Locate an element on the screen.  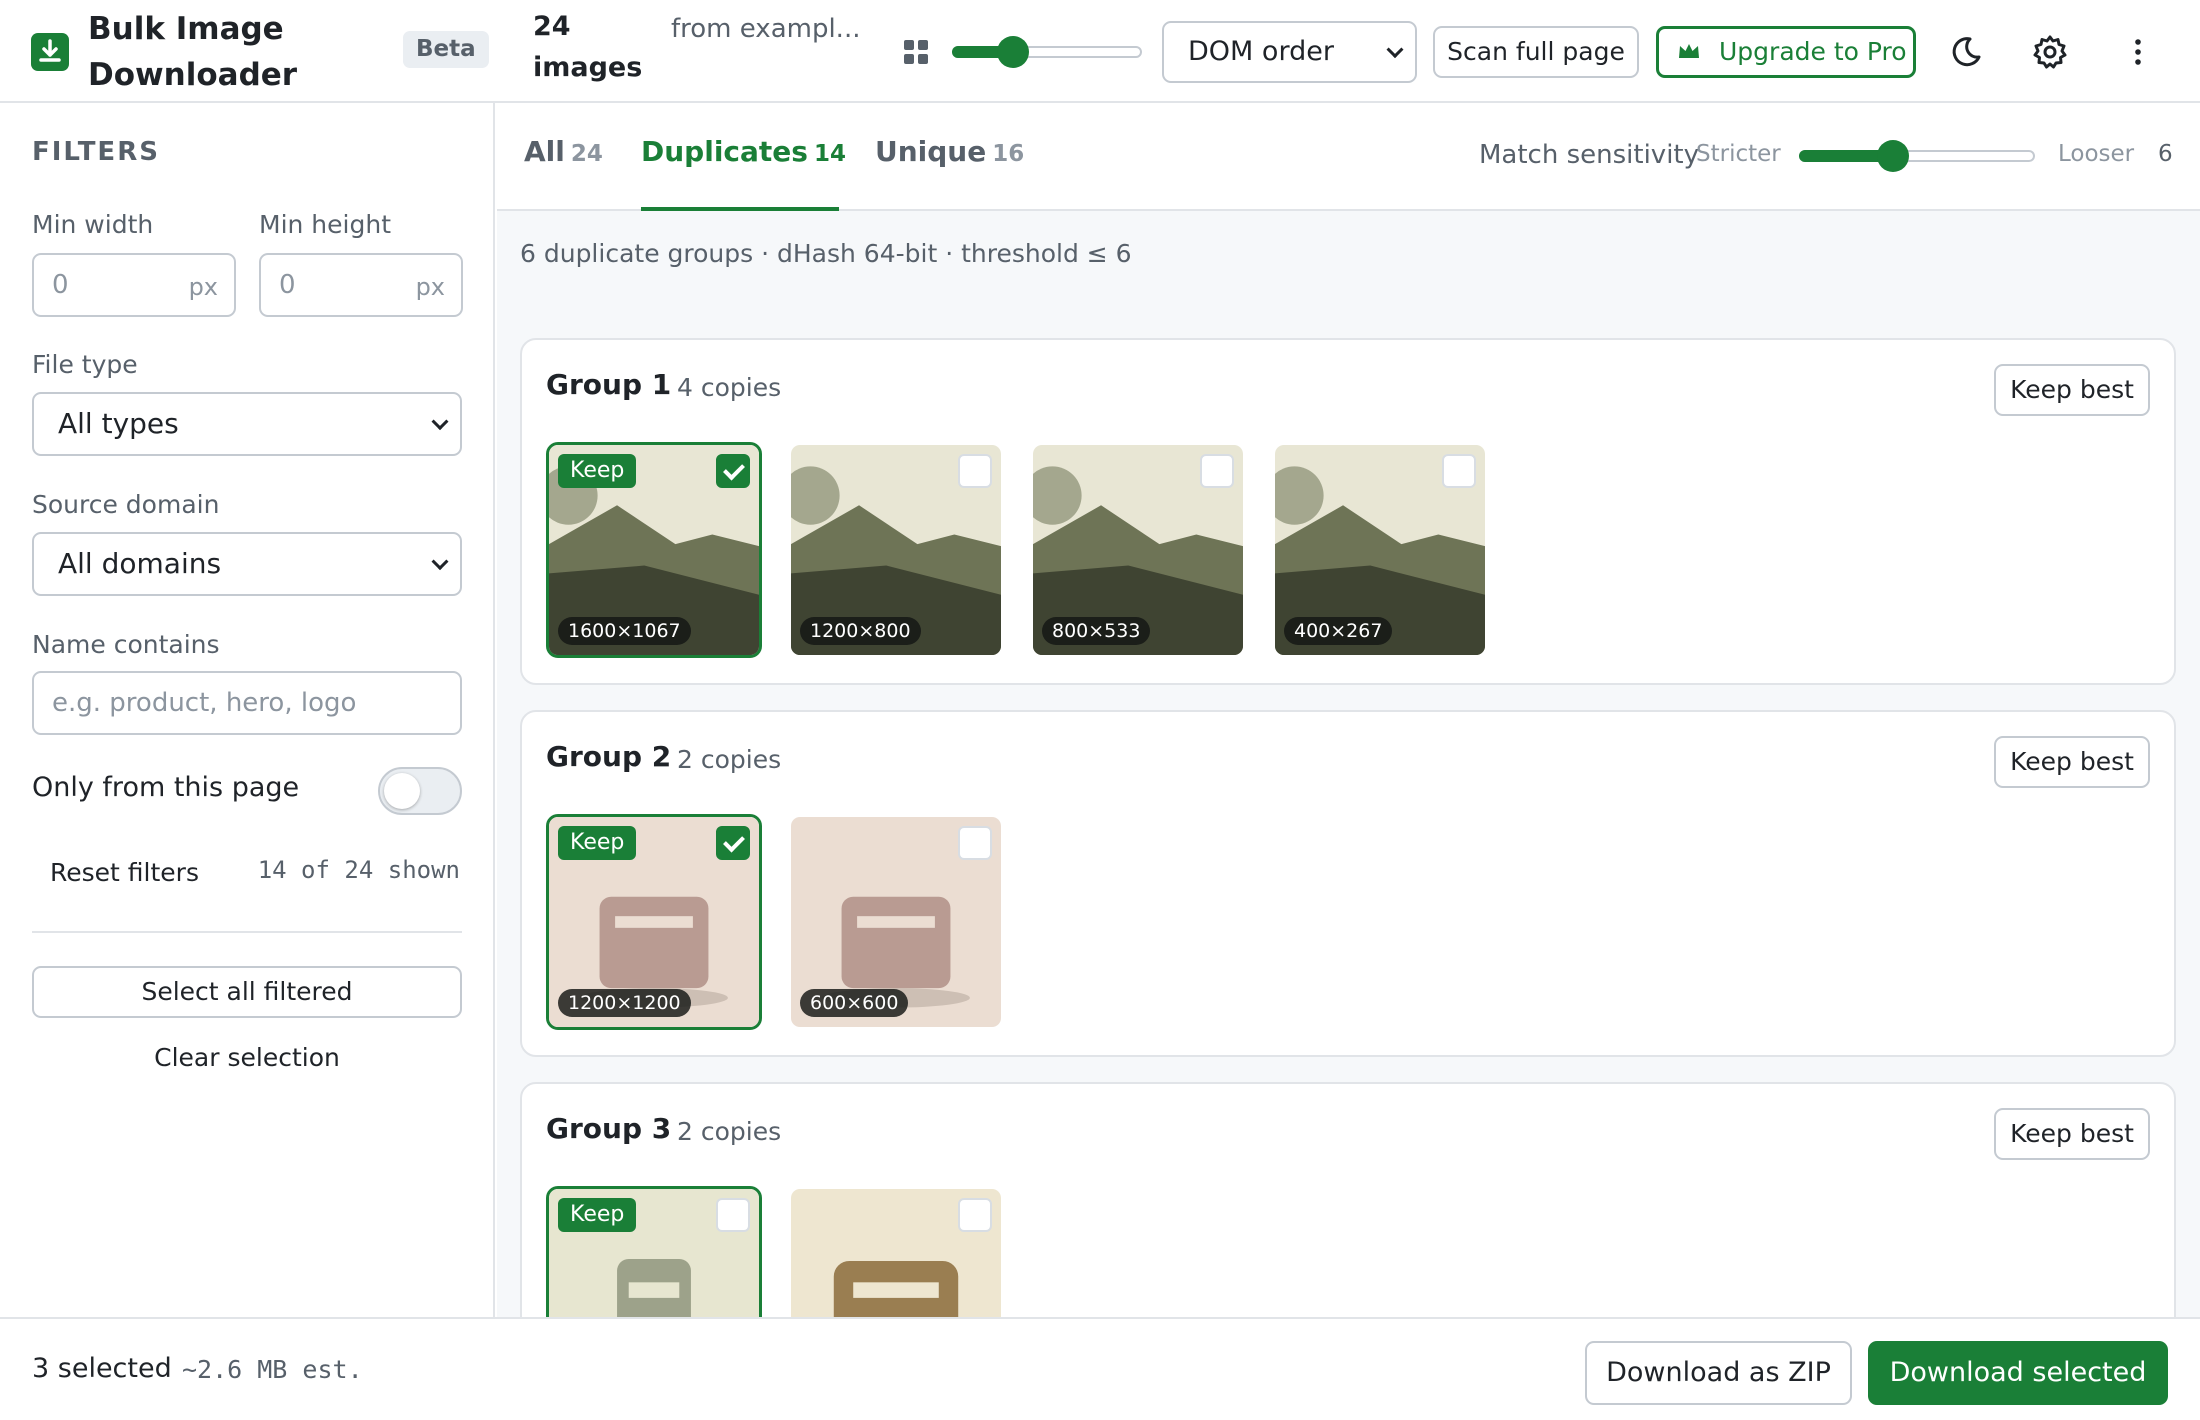
name-contains-placeholder: e.g. product, hero, logo is located at coordinates (204, 703).